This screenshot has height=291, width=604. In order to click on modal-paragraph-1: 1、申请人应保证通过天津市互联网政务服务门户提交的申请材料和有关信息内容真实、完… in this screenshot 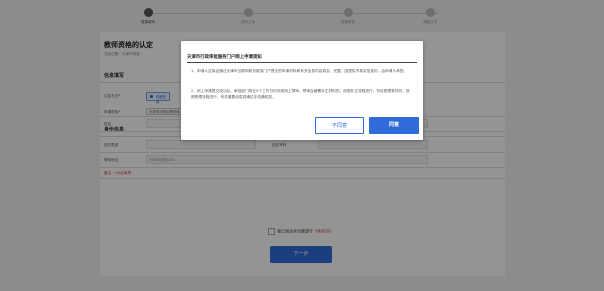, I will do `click(299, 71)`.